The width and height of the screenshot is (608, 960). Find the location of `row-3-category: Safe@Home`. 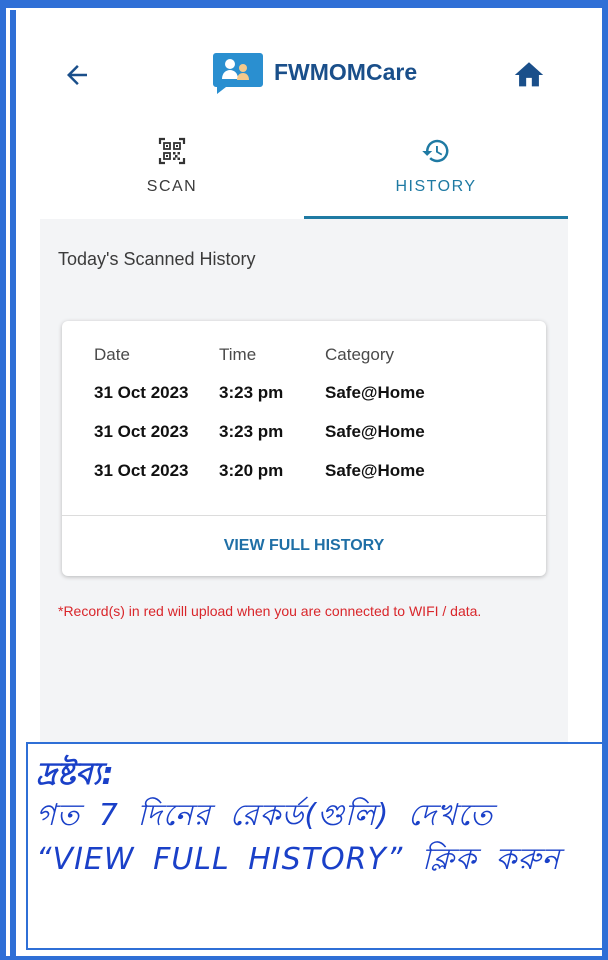

row-3-category: Safe@Home is located at coordinates (375, 470).